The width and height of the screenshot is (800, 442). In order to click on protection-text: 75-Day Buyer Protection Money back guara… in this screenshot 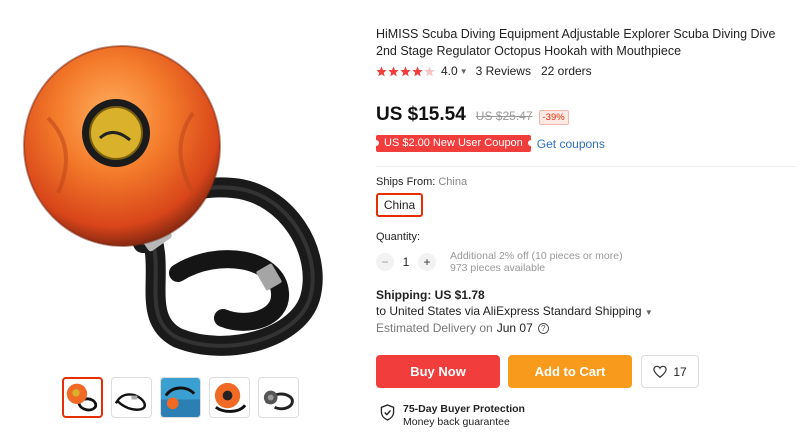, I will do `click(464, 416)`.